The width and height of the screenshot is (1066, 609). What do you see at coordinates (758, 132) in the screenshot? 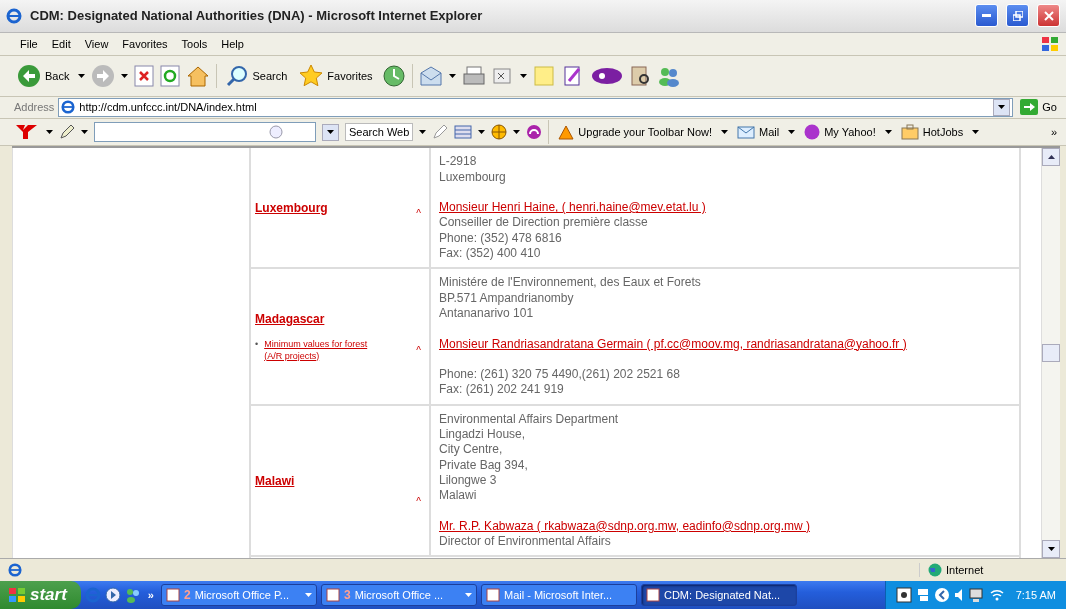
I see `mail-button: Mail` at bounding box center [758, 132].